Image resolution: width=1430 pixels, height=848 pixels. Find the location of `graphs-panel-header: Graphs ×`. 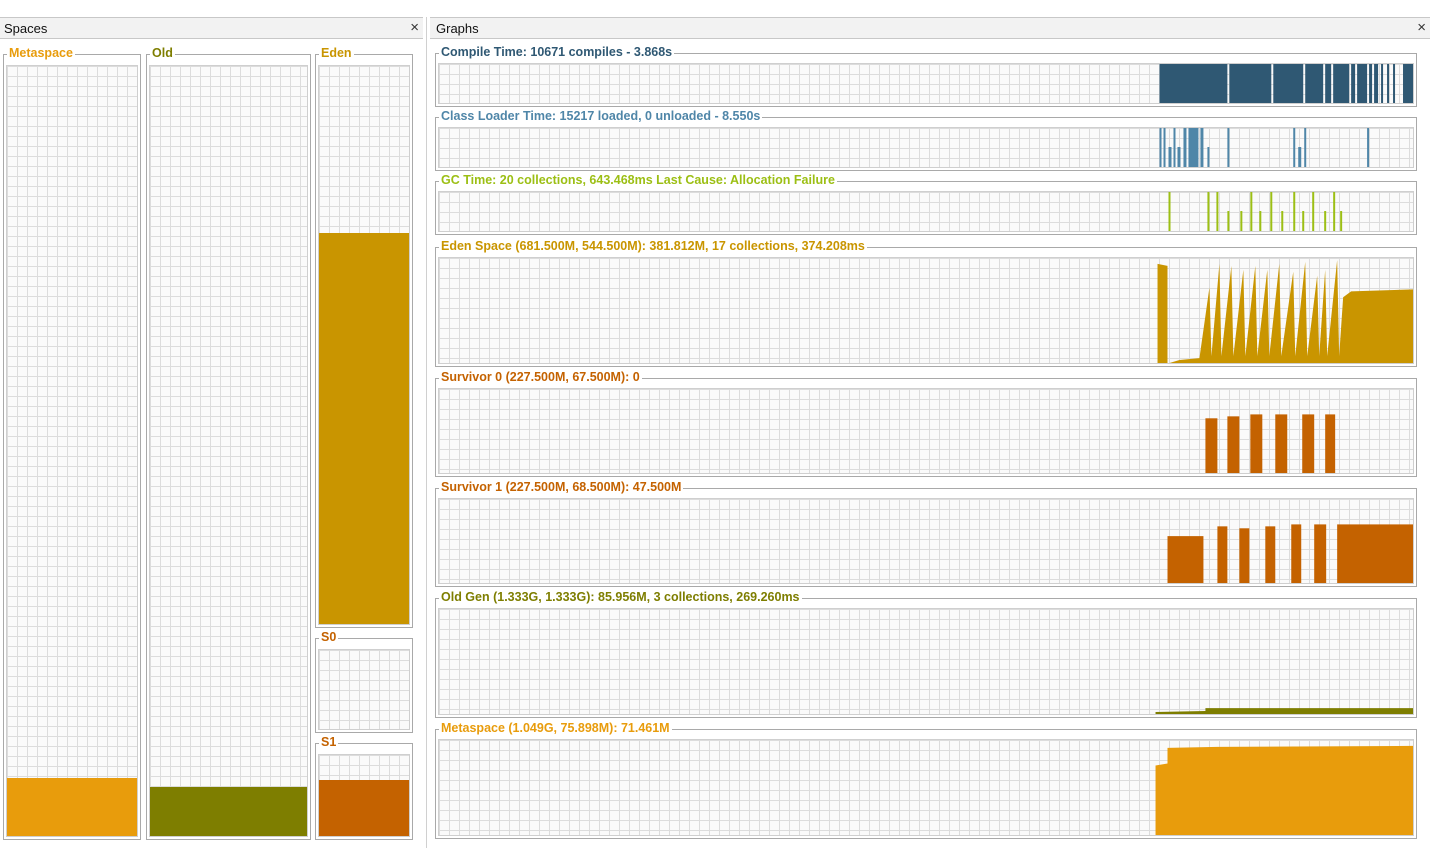

graphs-panel-header: Graphs × is located at coordinates (930, 28).